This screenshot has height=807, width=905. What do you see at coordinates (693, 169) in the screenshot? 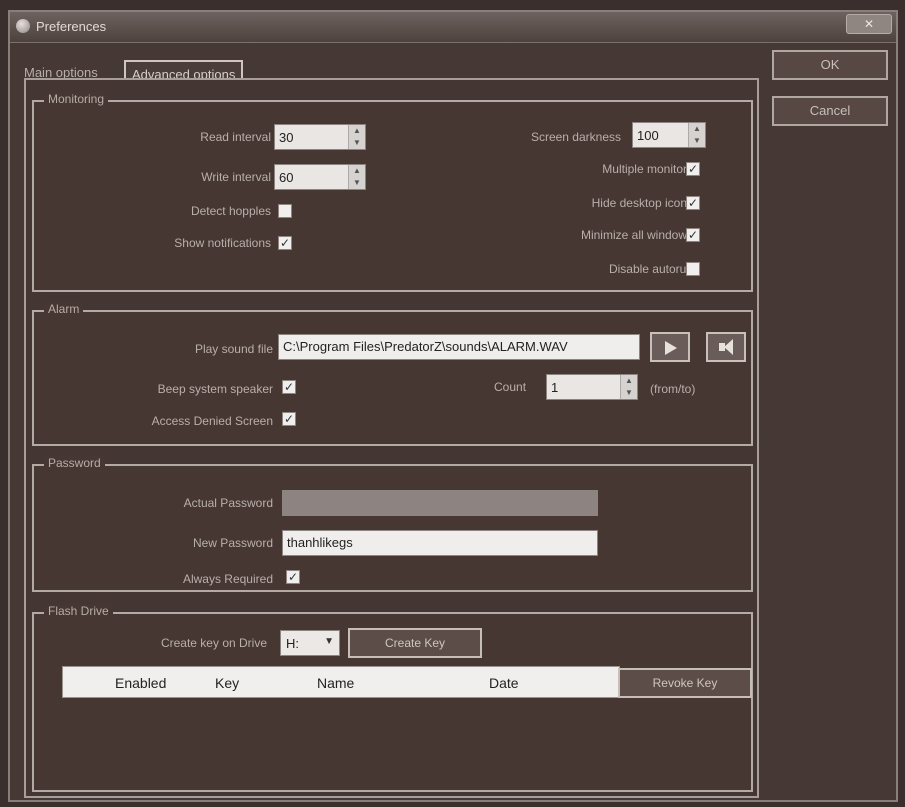
I see `multiple-monitors-checkbox: ✓` at bounding box center [693, 169].